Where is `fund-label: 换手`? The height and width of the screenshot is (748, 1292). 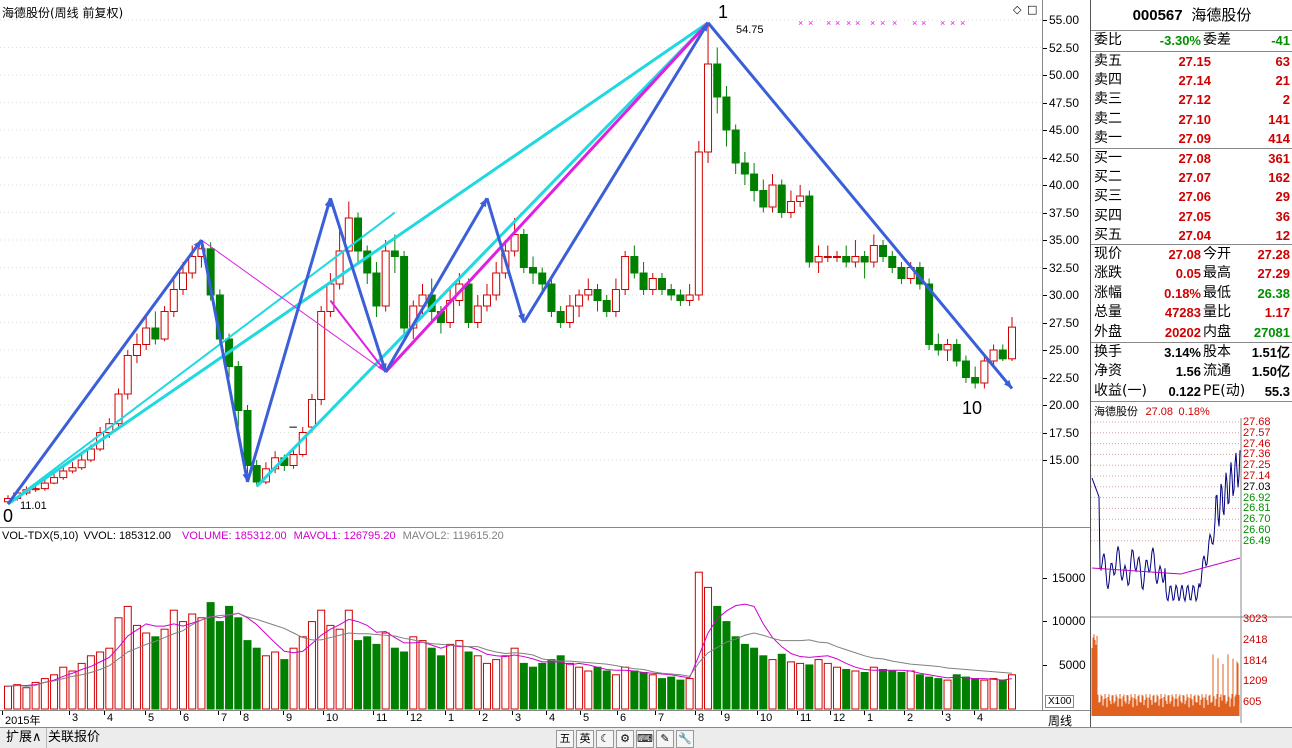
fund-label: 换手 is located at coordinates (1108, 352).